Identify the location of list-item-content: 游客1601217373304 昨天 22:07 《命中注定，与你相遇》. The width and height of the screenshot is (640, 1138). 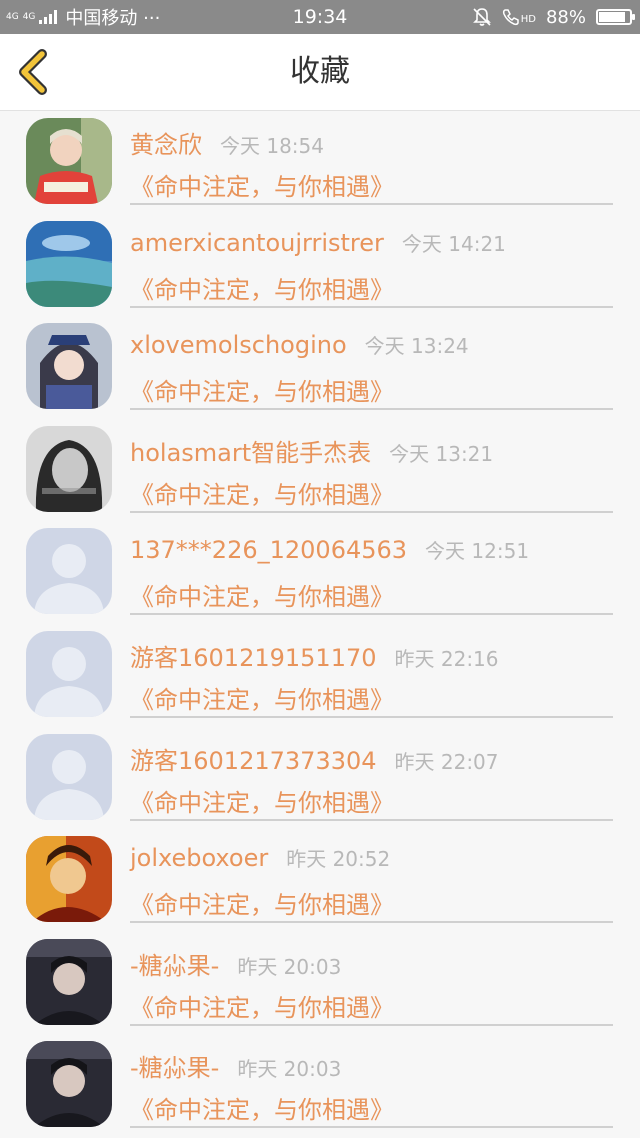
(371, 774).